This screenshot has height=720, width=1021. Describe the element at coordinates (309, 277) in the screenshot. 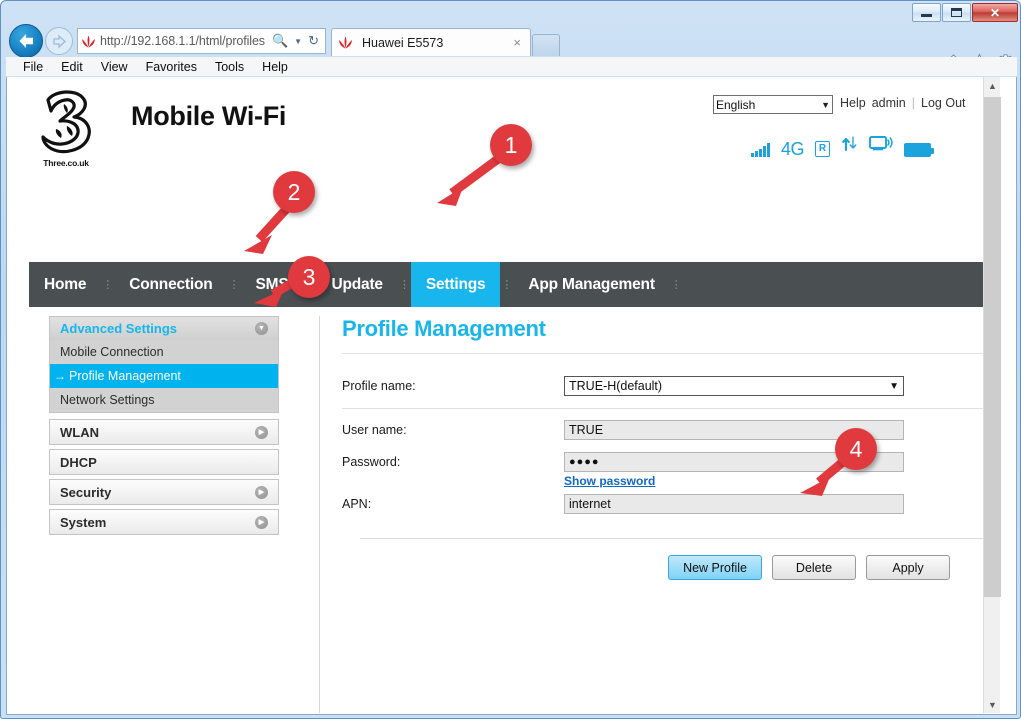

I see `annotation-marker-3: 3` at that location.